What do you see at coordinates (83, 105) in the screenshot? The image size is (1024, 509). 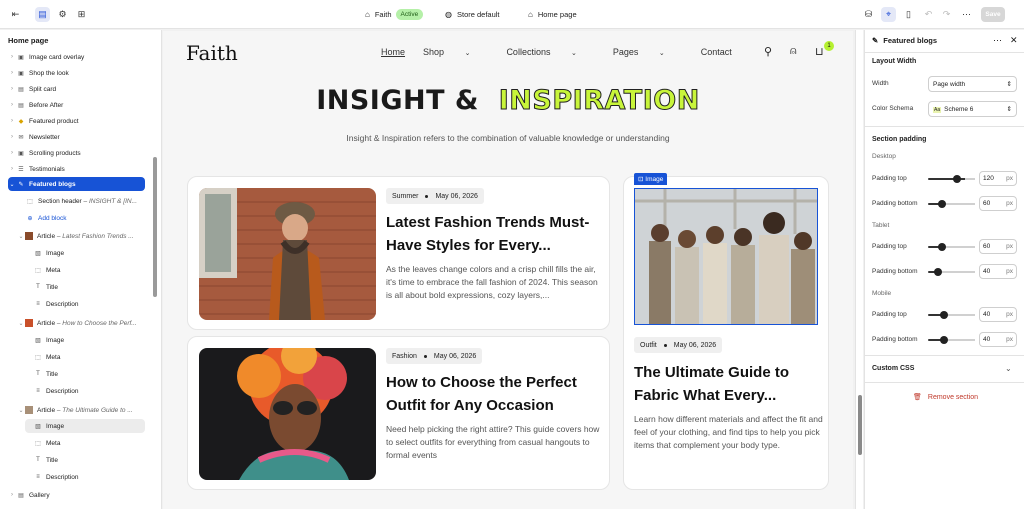 I see `tree-item-before-after: › ▤ Before After` at bounding box center [83, 105].